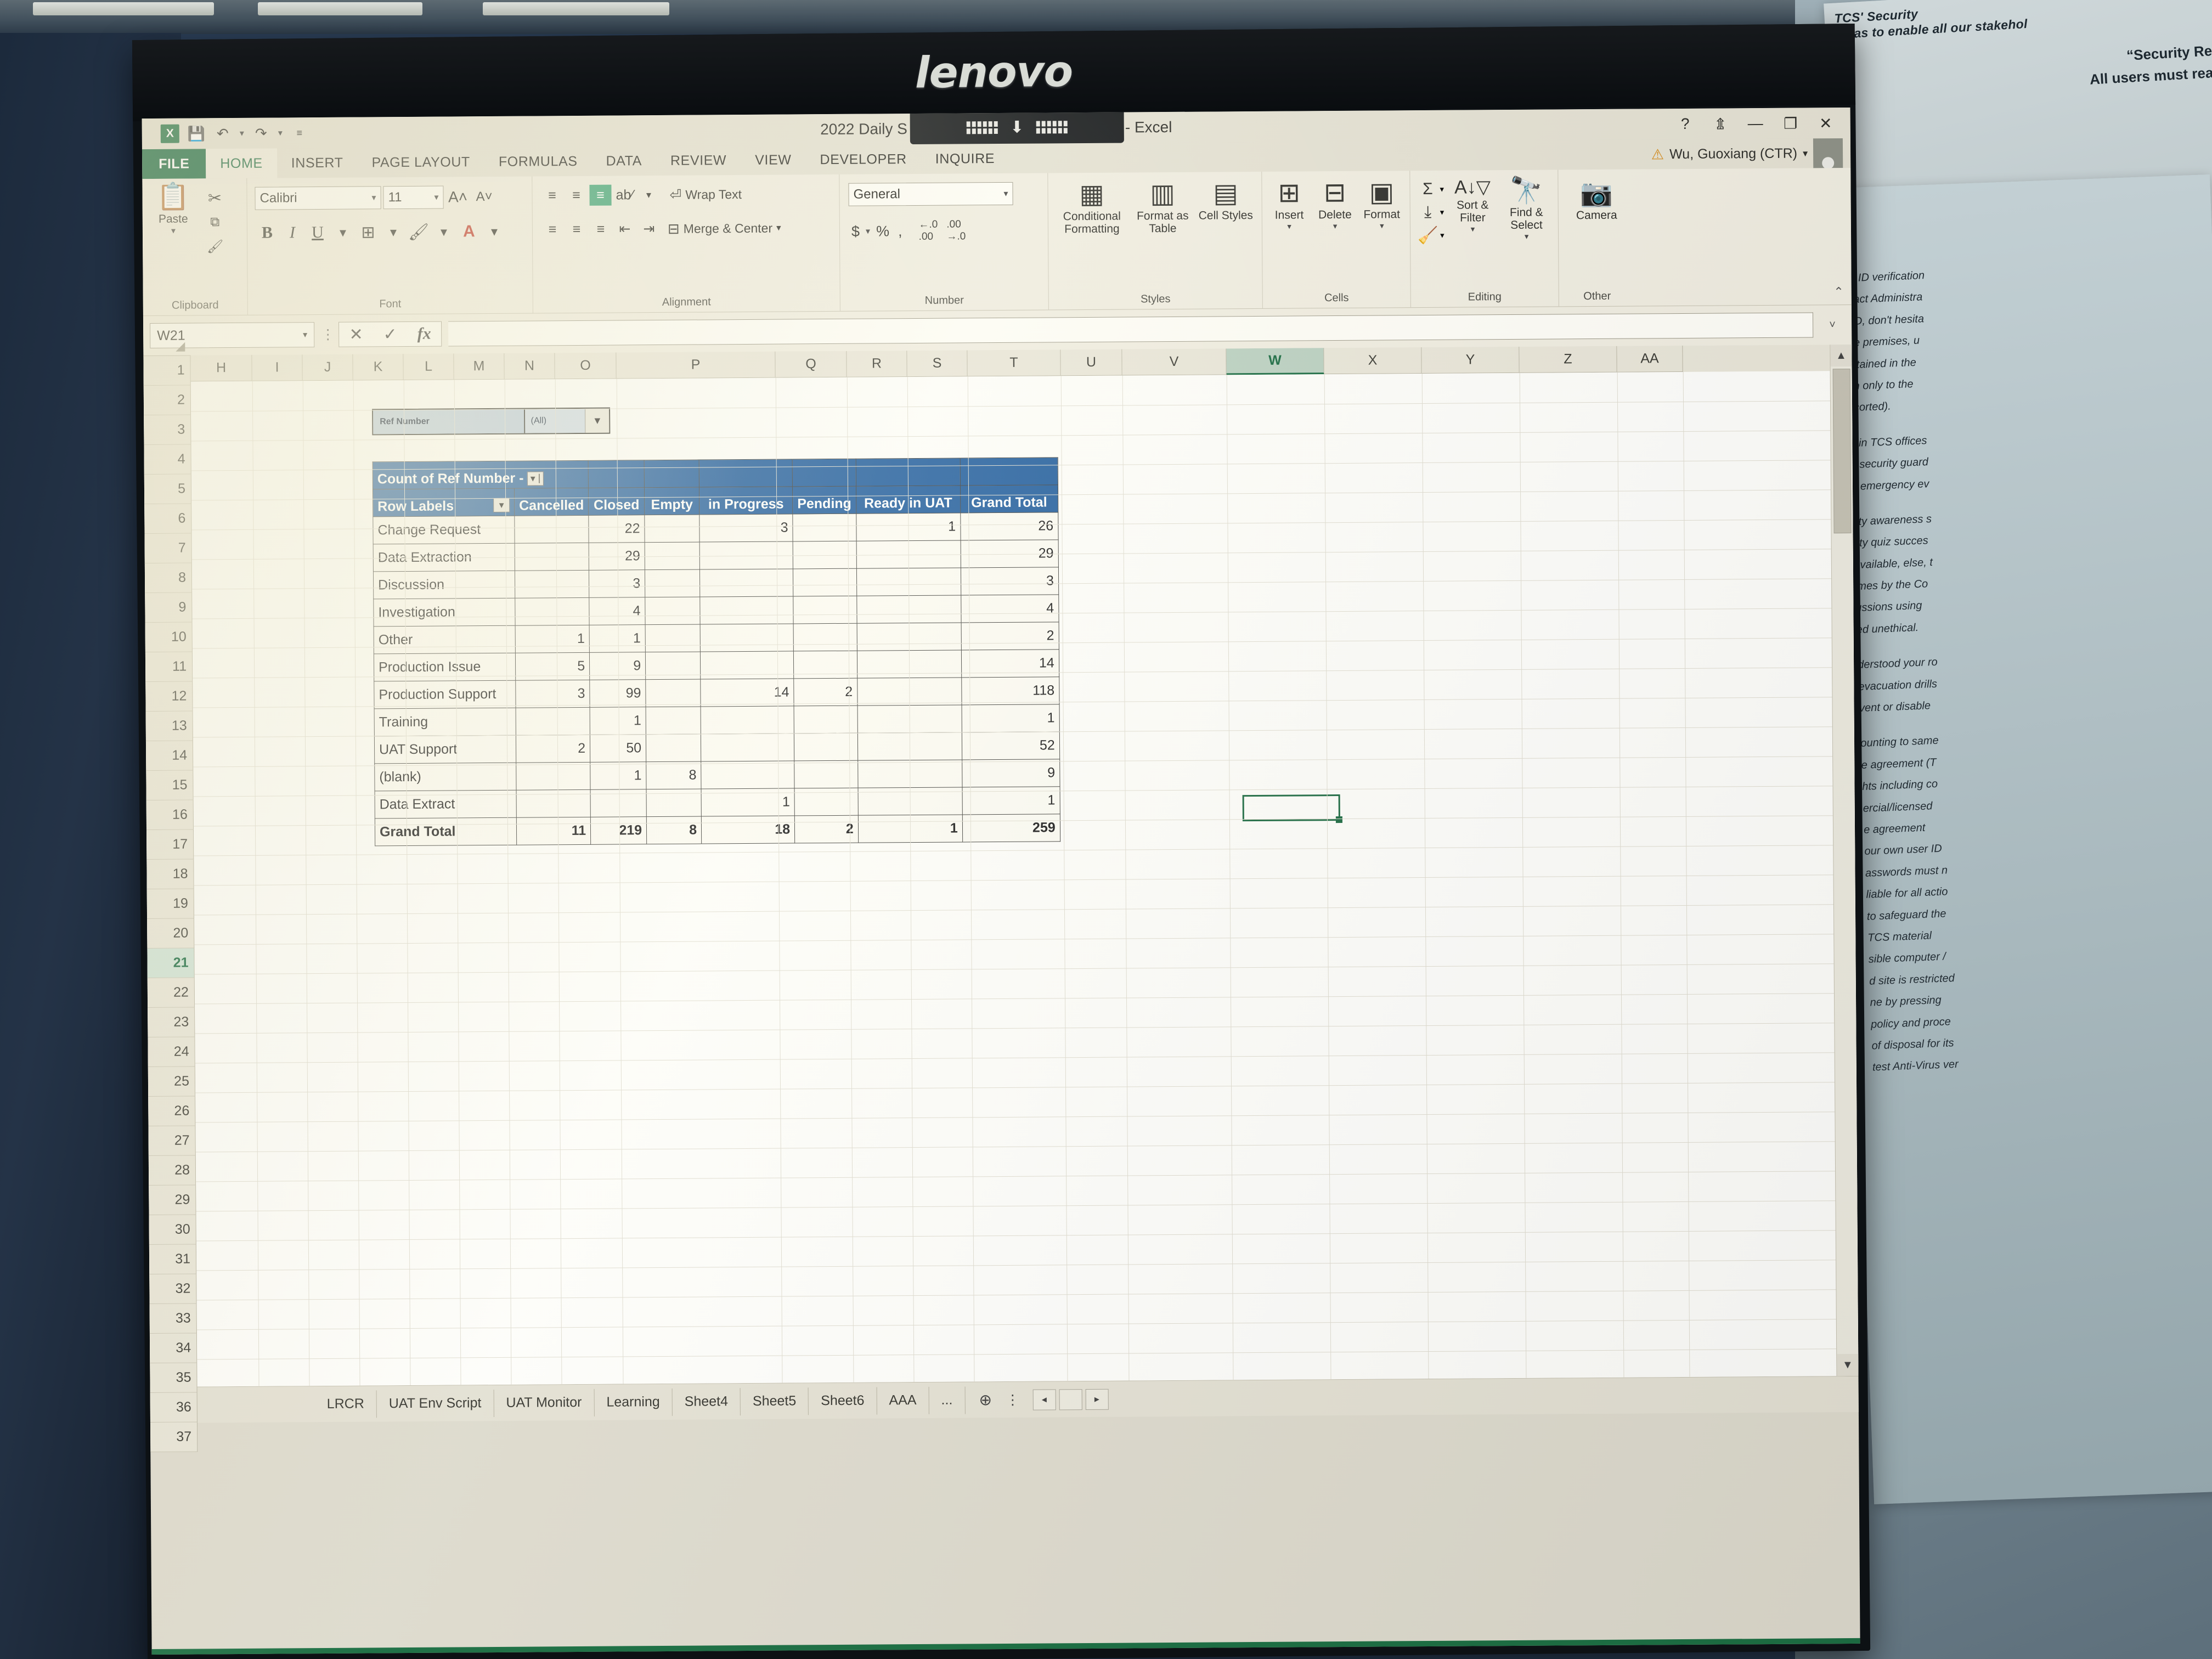 The image size is (2212, 1659). What do you see at coordinates (173, 1259) in the screenshot?
I see `row-header-31: 31` at bounding box center [173, 1259].